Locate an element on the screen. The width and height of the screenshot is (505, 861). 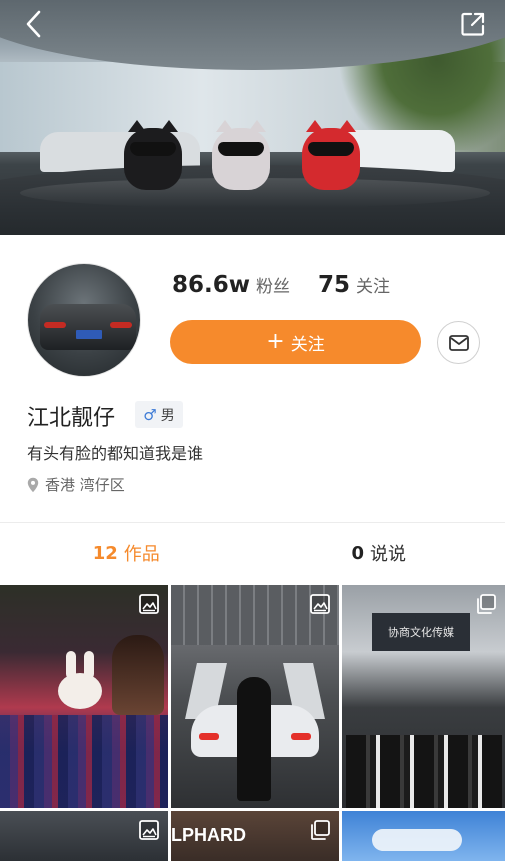
location-pin-icon is located at coordinates (33, 484).